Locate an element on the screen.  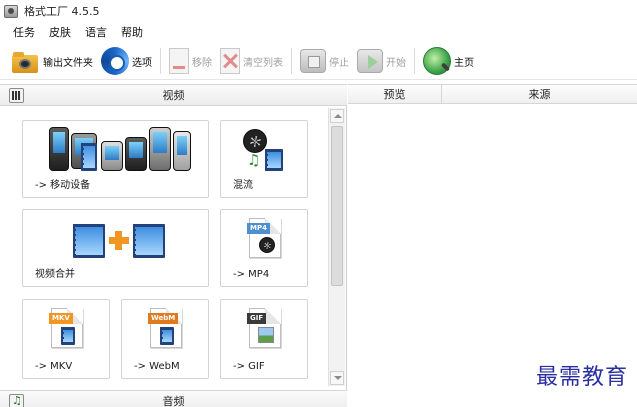
tile-video-merge: 视频合并 is located at coordinates (115, 248).